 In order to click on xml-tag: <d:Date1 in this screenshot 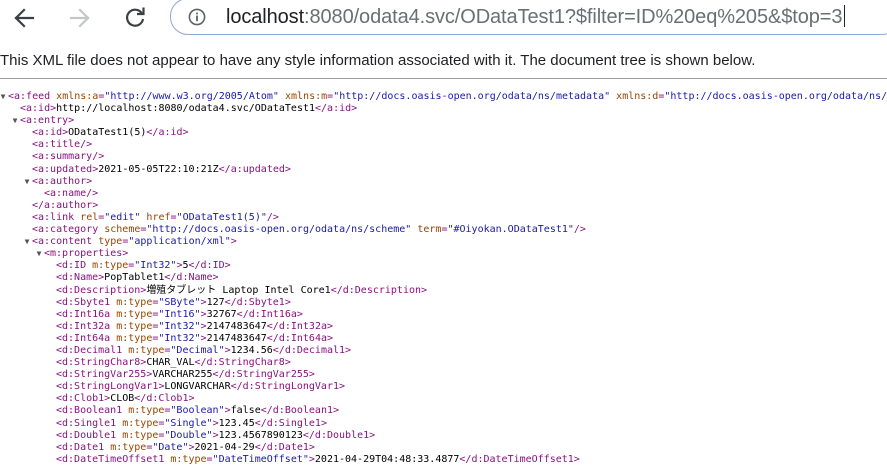, I will do `click(83, 447)`.